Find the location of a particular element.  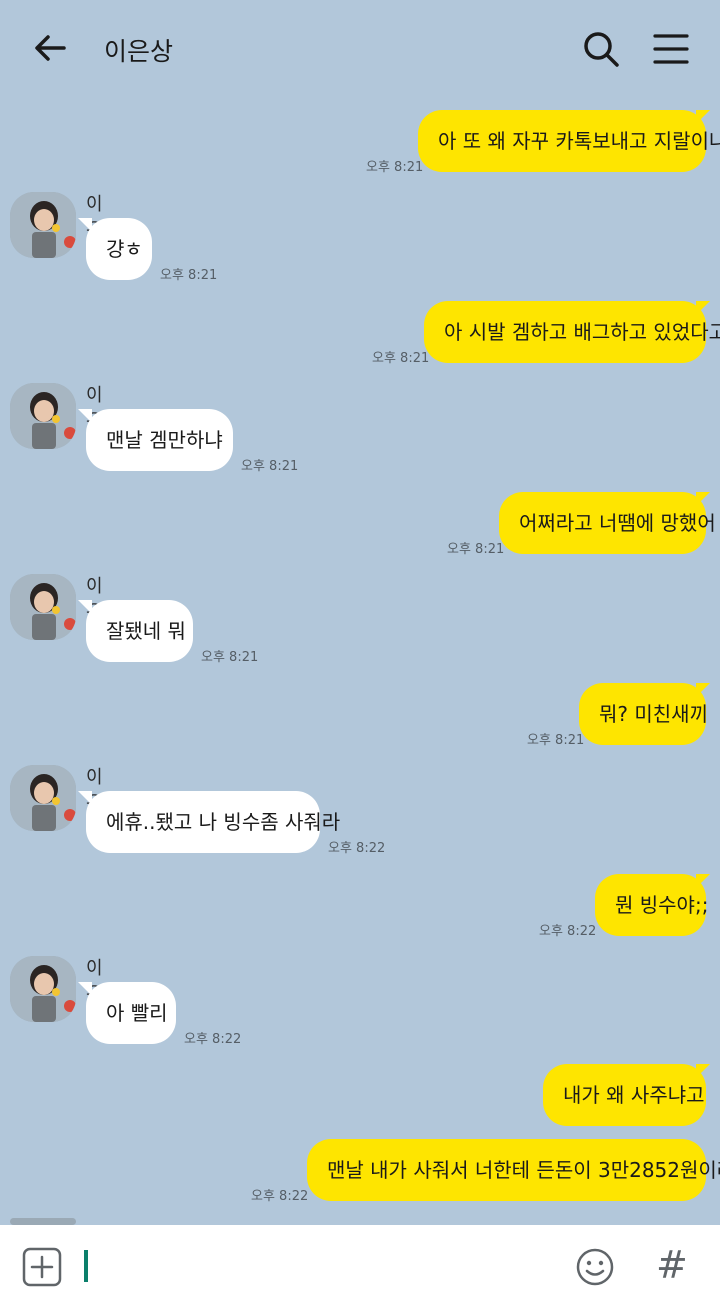

my-message-bubble: 뭔 빙수야;; is located at coordinates (651, 905).